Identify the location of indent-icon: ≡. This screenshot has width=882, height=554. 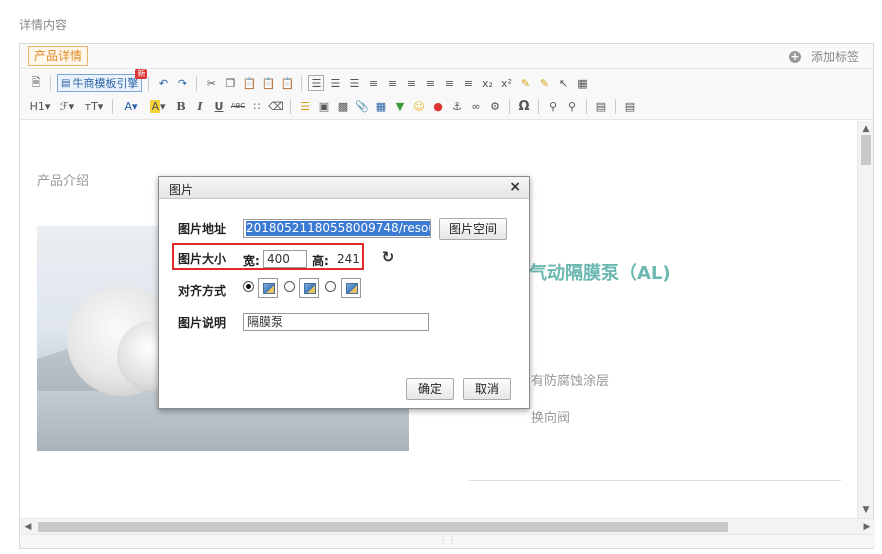
(392, 83).